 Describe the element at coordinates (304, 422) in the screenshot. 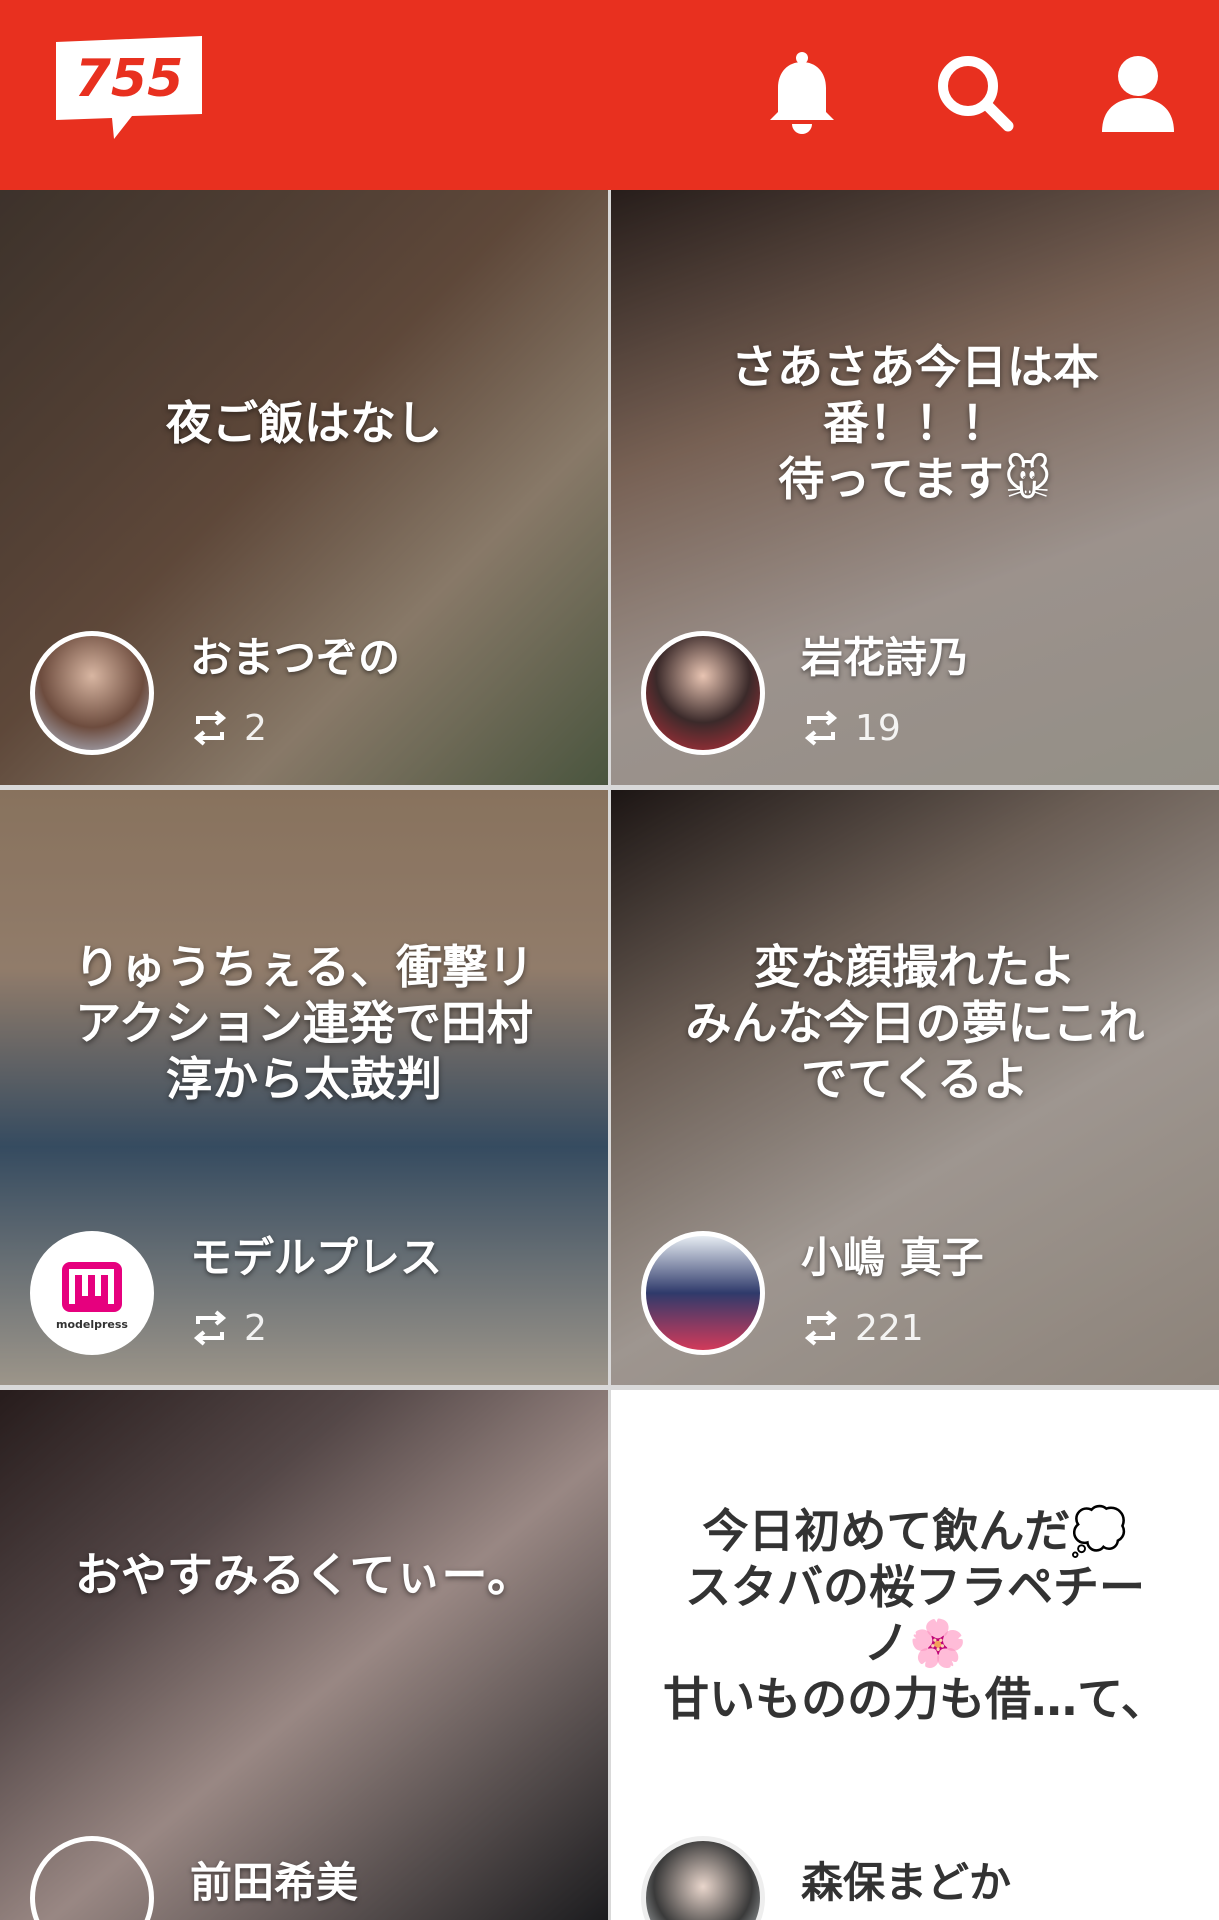

I see `post-caption: 夜ご飯はなし` at that location.